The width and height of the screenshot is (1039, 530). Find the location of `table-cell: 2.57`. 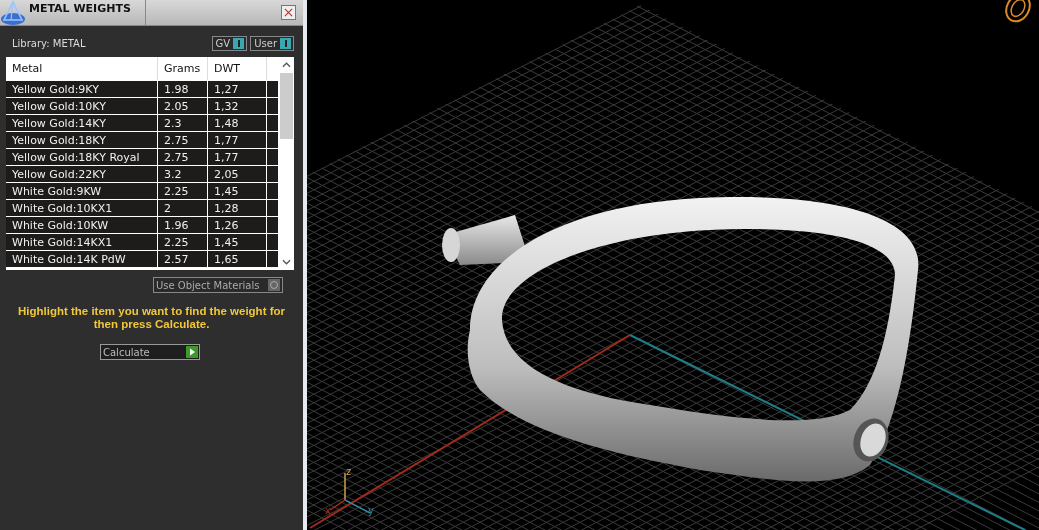

table-cell: 2.57 is located at coordinates (182, 259).